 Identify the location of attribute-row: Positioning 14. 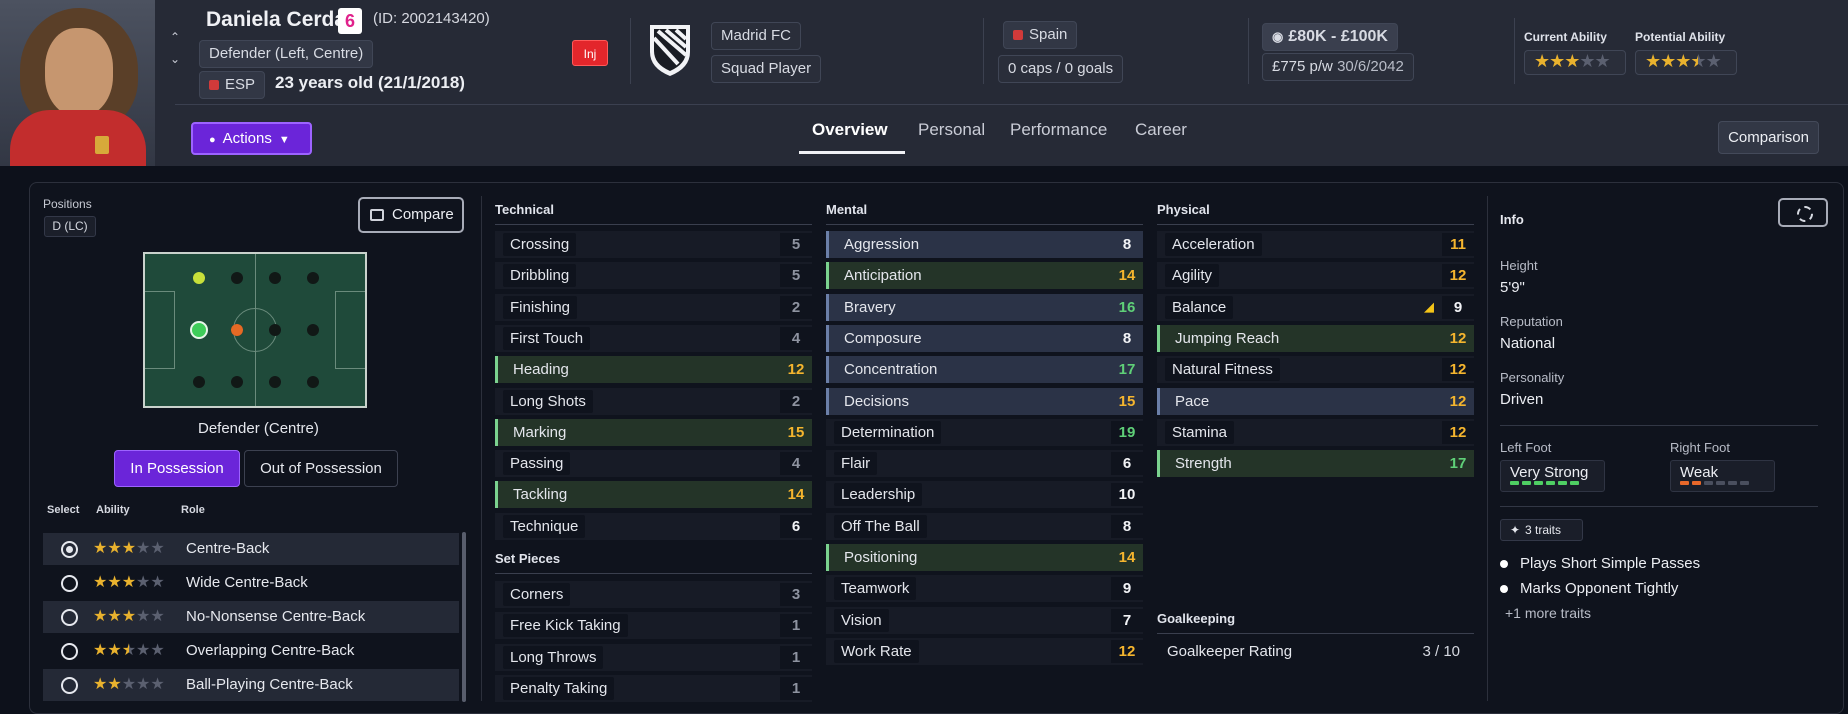
(984, 557).